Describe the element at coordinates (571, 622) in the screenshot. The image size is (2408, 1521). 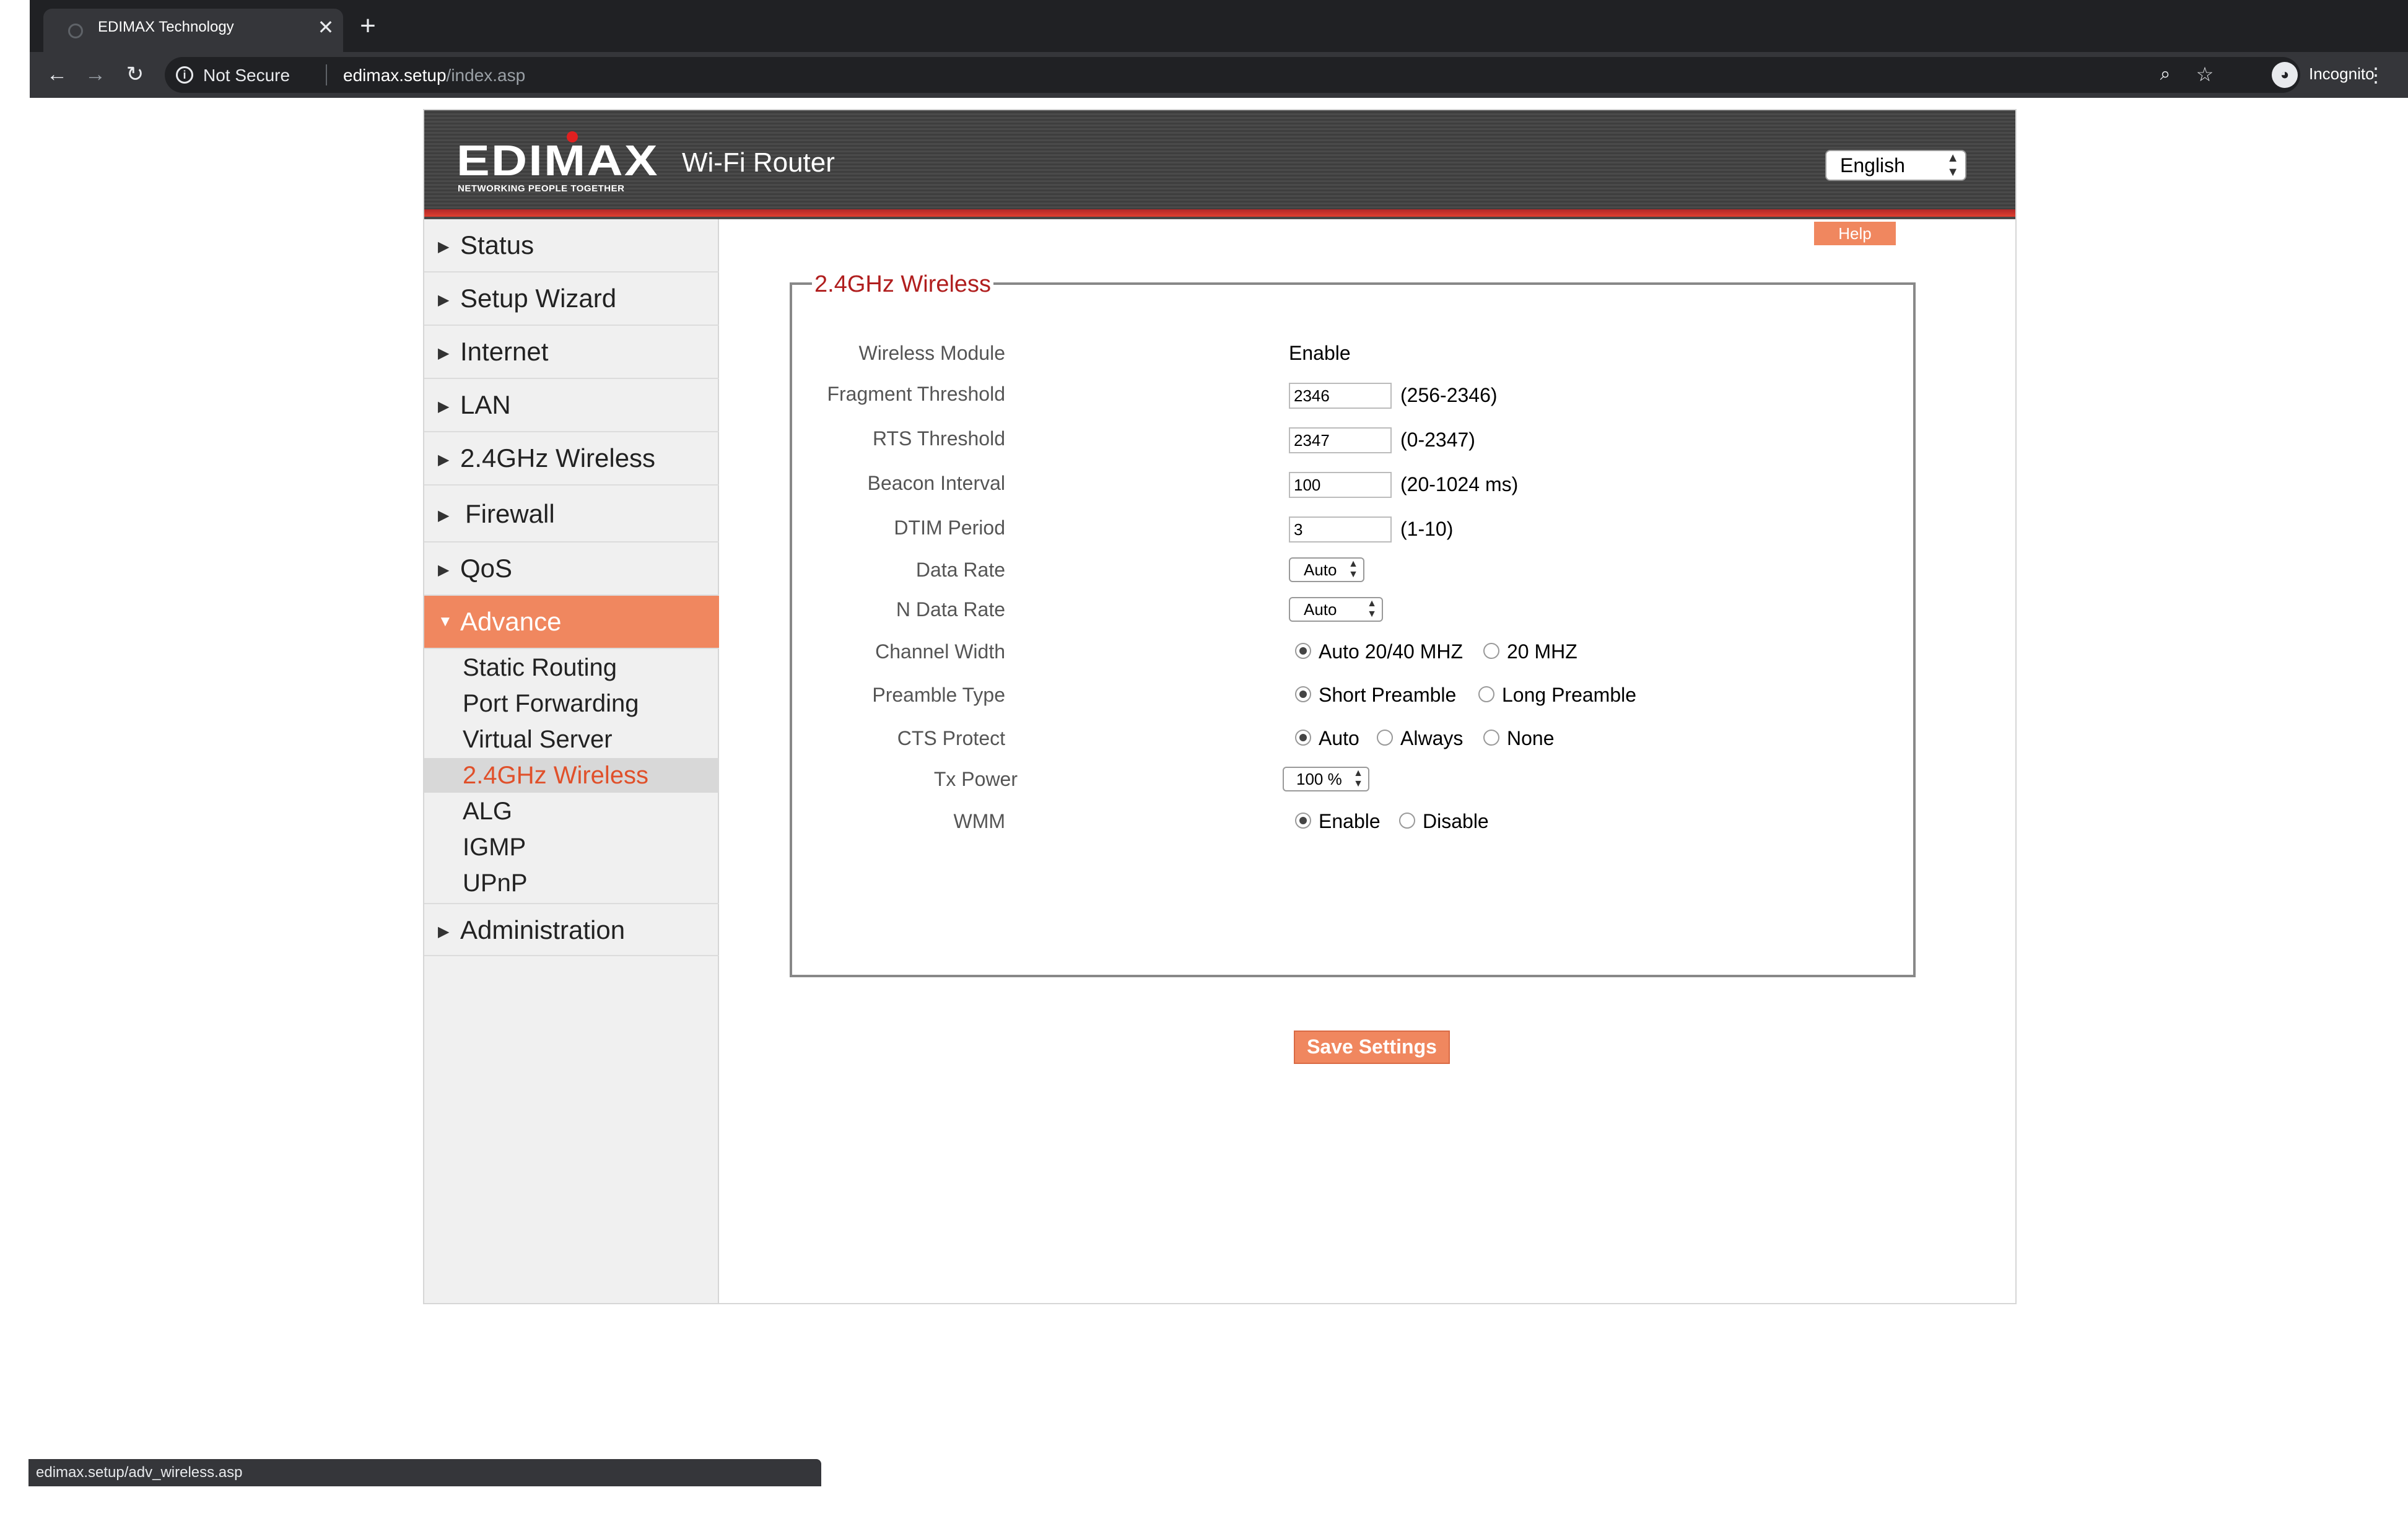
I see `sidebar-item-advance: ▼ Advance` at that location.